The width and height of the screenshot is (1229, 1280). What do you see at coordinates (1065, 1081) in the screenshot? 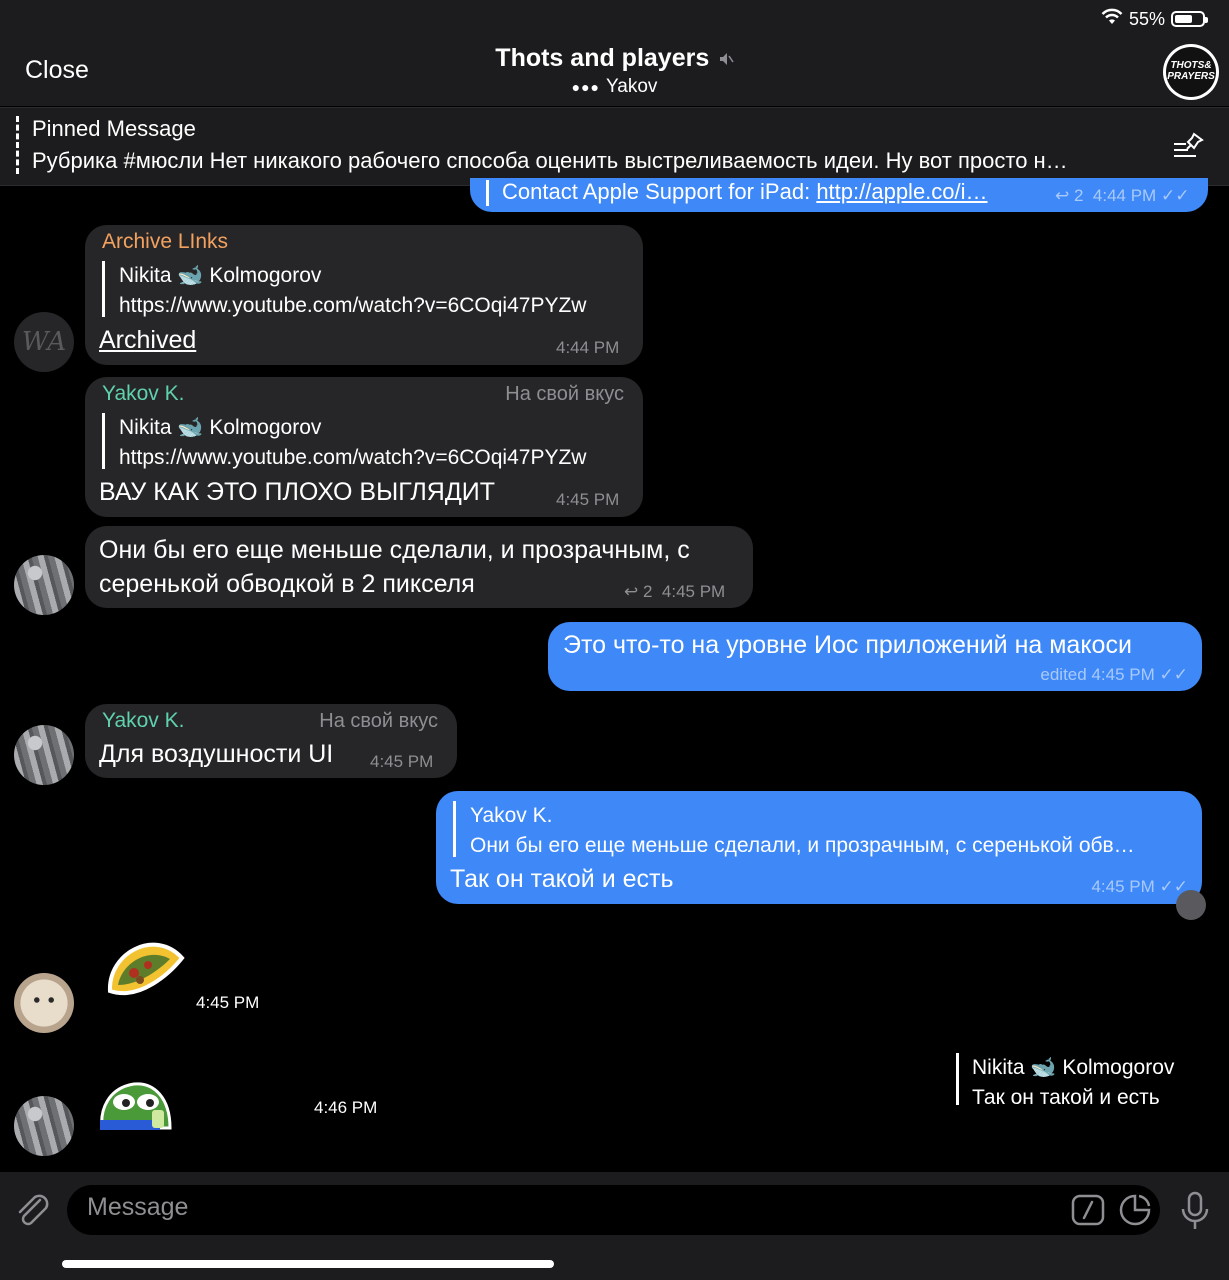
I see `reply-quote: Nikita 🐋 Kolmogorov Так он такой и есть` at bounding box center [1065, 1081].